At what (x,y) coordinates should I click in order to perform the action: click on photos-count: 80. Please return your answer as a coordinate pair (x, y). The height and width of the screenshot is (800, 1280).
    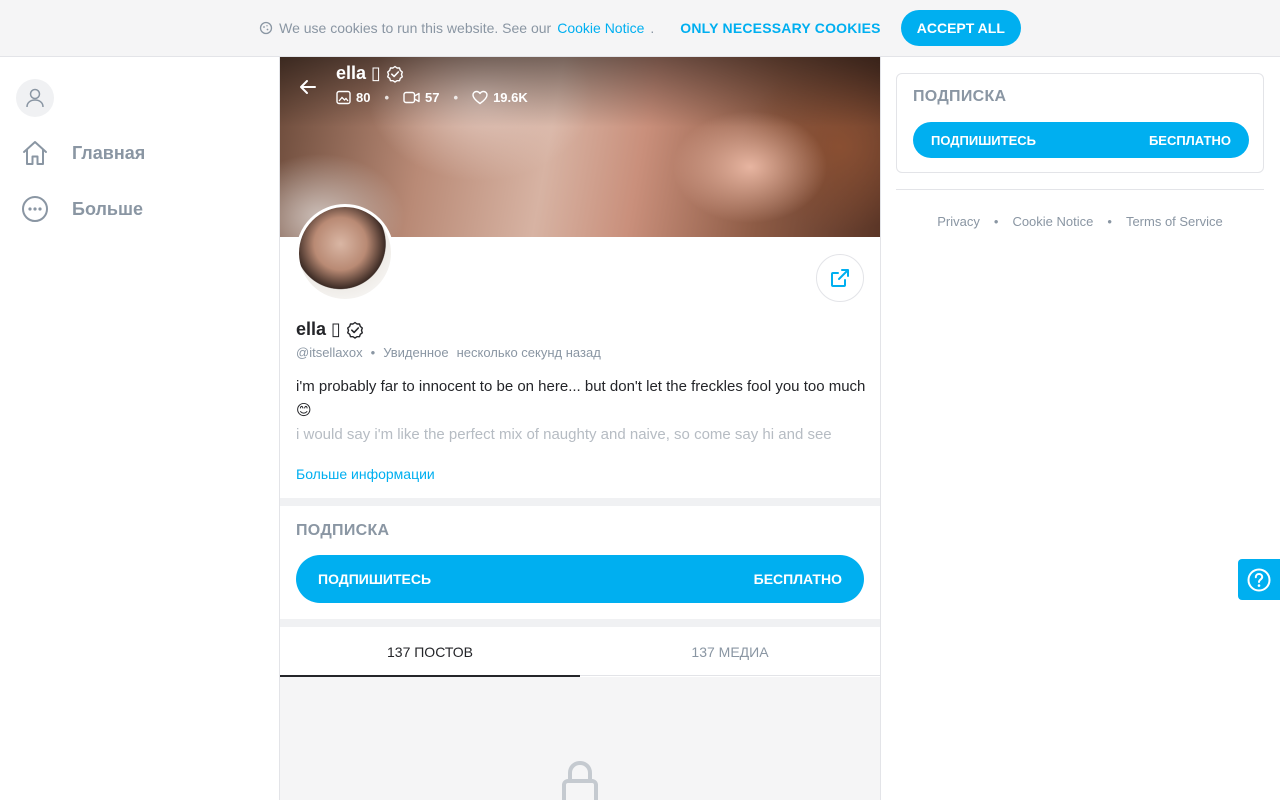
    Looking at the image, I should click on (363, 97).